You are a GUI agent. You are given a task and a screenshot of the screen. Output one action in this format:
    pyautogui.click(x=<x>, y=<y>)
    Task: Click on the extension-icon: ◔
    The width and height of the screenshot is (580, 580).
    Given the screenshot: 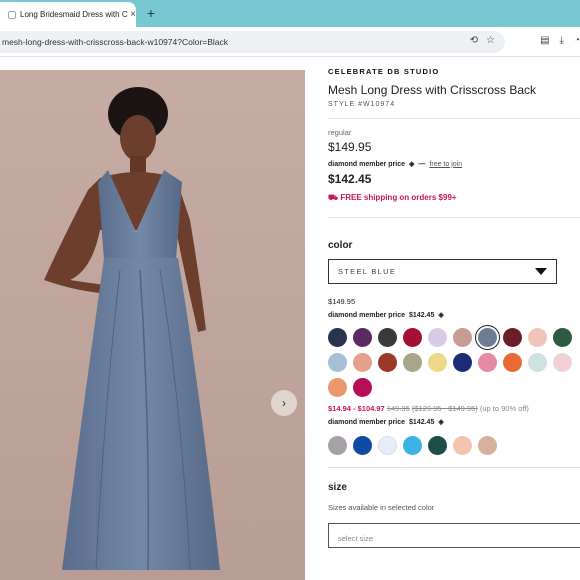 What is the action you would take?
    pyautogui.click(x=577, y=40)
    